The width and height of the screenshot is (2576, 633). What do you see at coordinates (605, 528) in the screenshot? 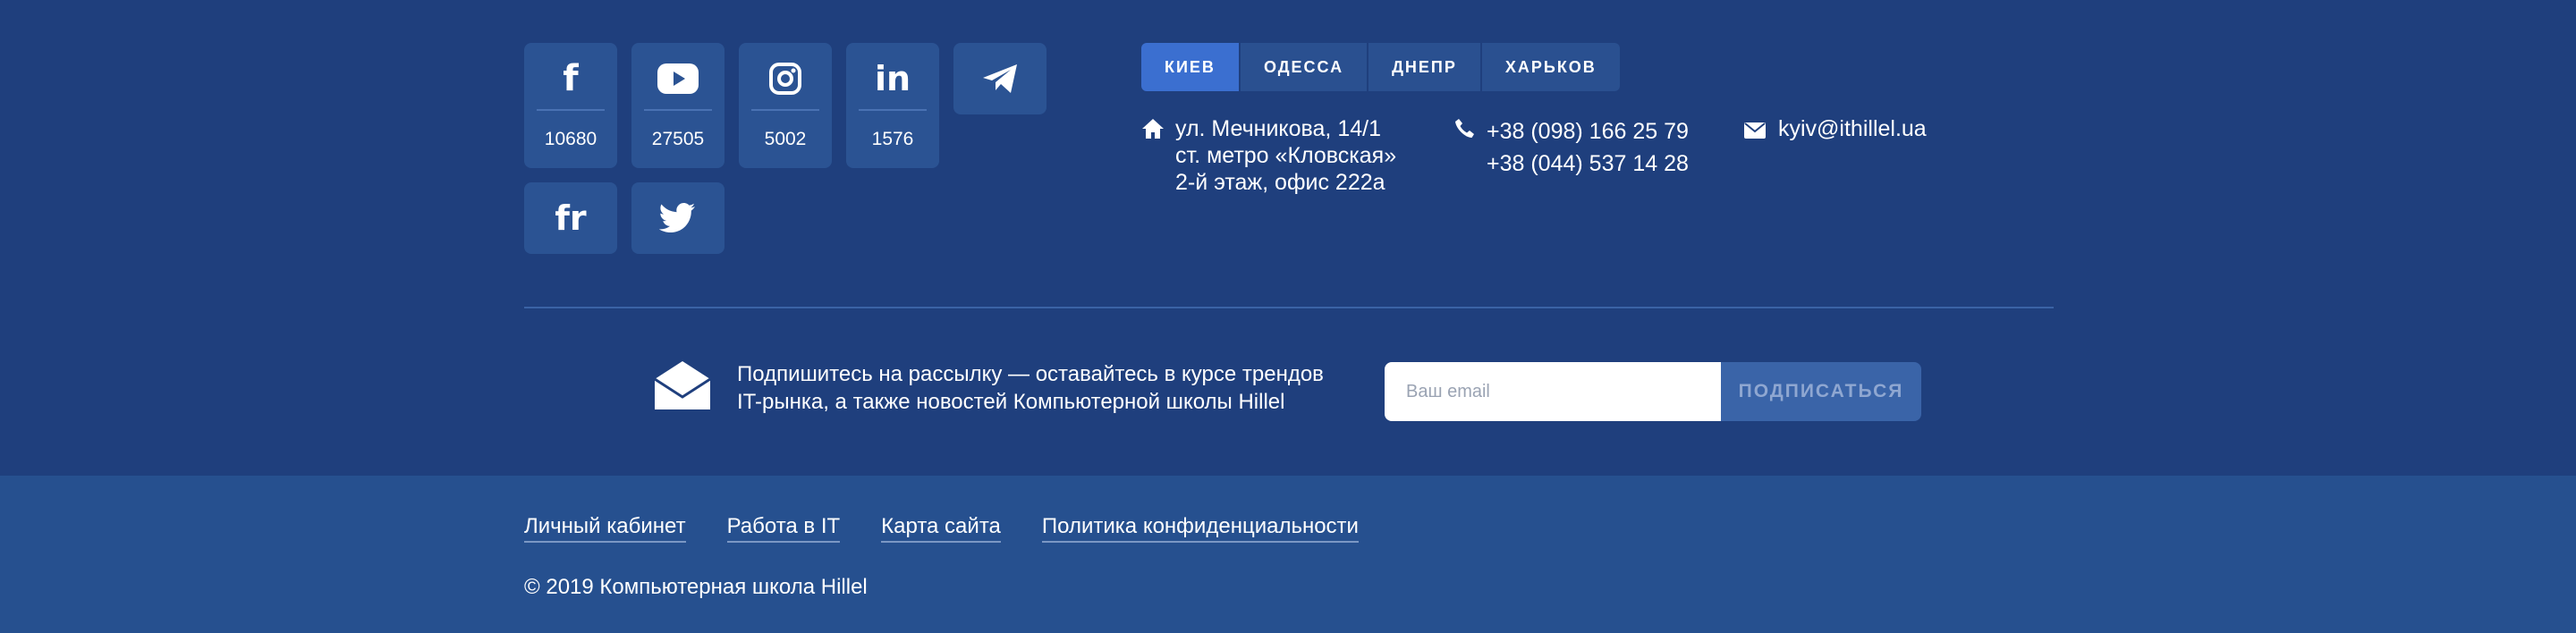
I see `link-personal-account: Личный кабинет` at bounding box center [605, 528].